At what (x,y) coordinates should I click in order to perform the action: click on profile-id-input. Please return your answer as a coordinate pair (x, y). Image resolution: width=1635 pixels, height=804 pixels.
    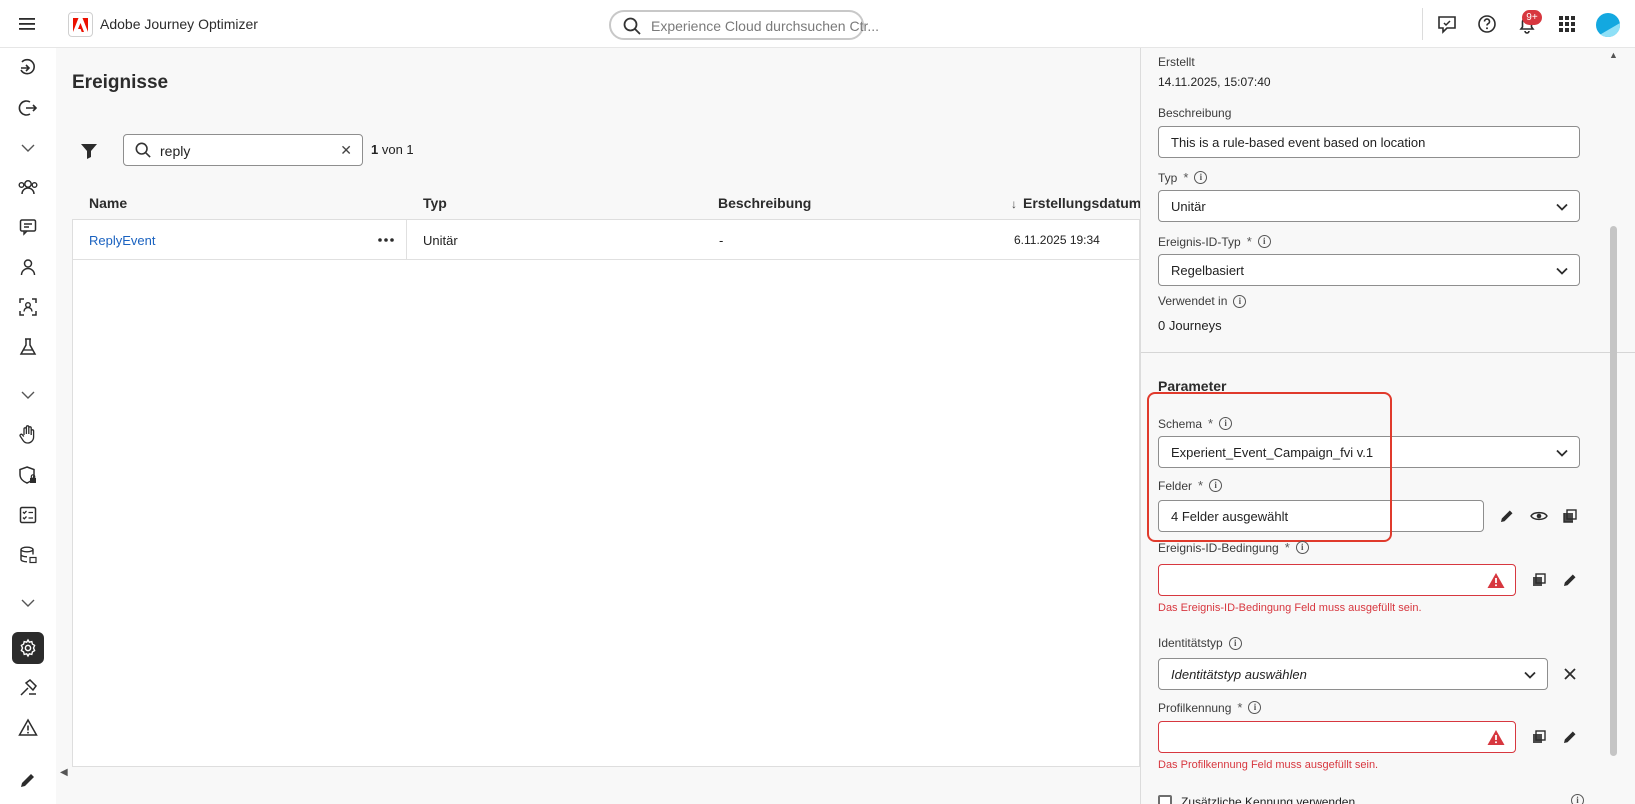
    Looking at the image, I should click on (1337, 737).